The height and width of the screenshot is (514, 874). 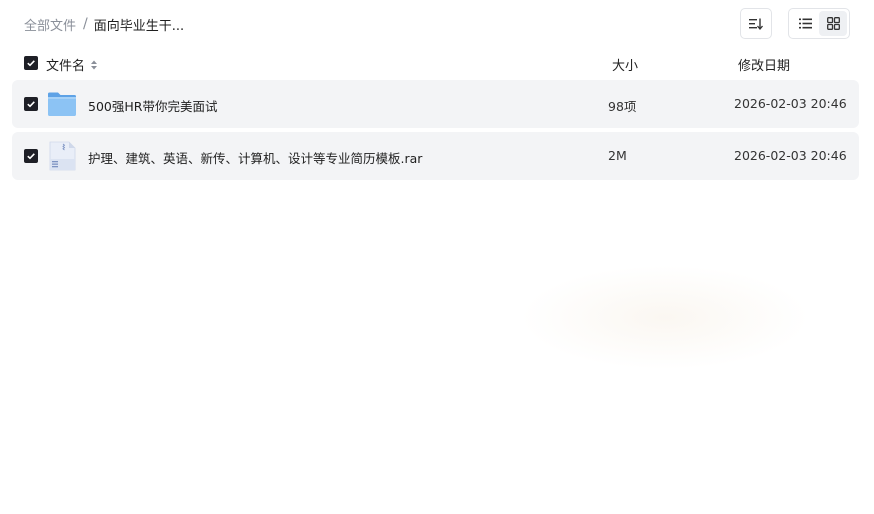 I want to click on file-size: 98项, so click(x=622, y=106).